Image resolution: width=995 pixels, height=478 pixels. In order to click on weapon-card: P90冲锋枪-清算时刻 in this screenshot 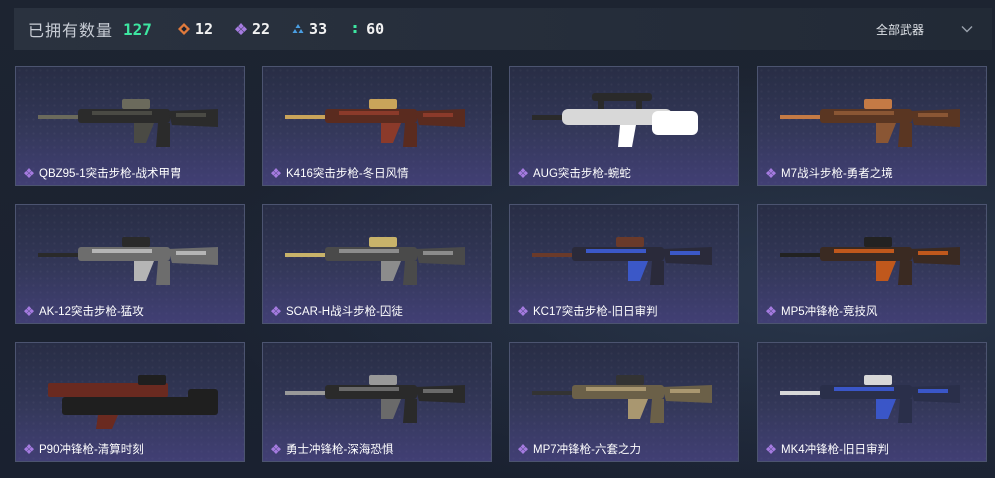, I will do `click(130, 402)`.